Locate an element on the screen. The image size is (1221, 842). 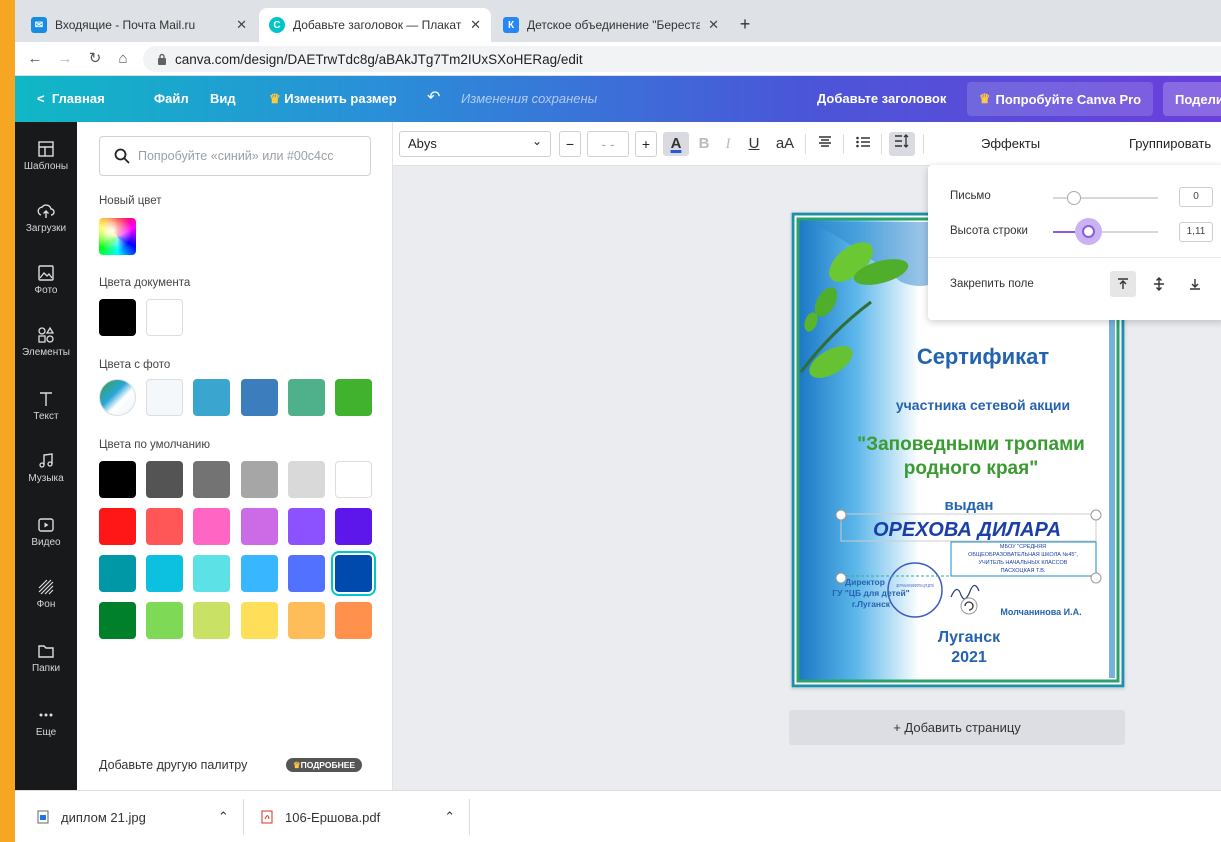
case-button: aA is located at coordinates (785, 144).